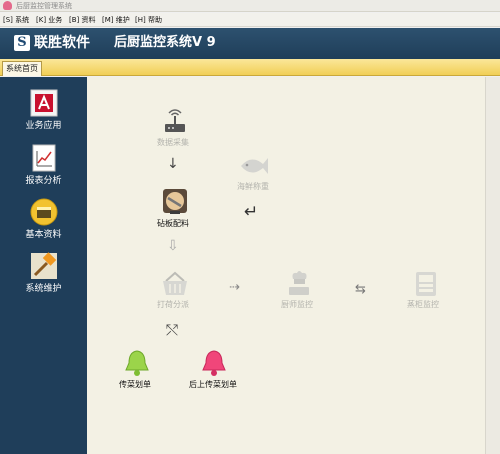 This screenshot has width=500, height=454. What do you see at coordinates (175, 120) in the screenshot?
I see `wireless-router-icon` at bounding box center [175, 120].